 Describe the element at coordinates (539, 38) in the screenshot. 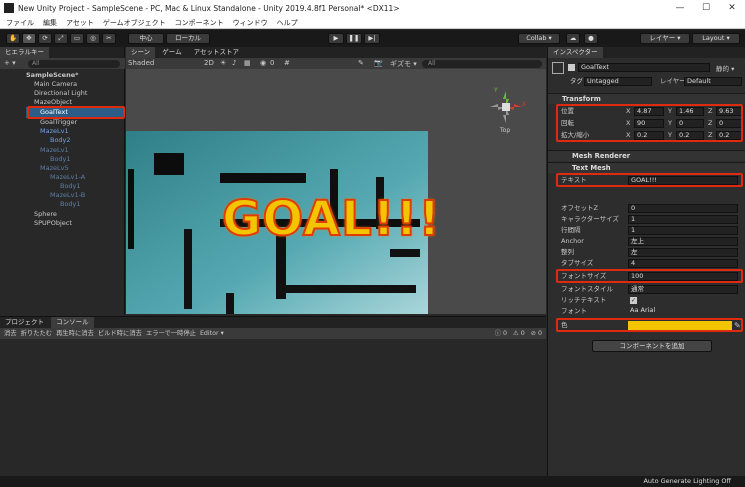

I see `collab-dropdown: Collab ▾` at that location.